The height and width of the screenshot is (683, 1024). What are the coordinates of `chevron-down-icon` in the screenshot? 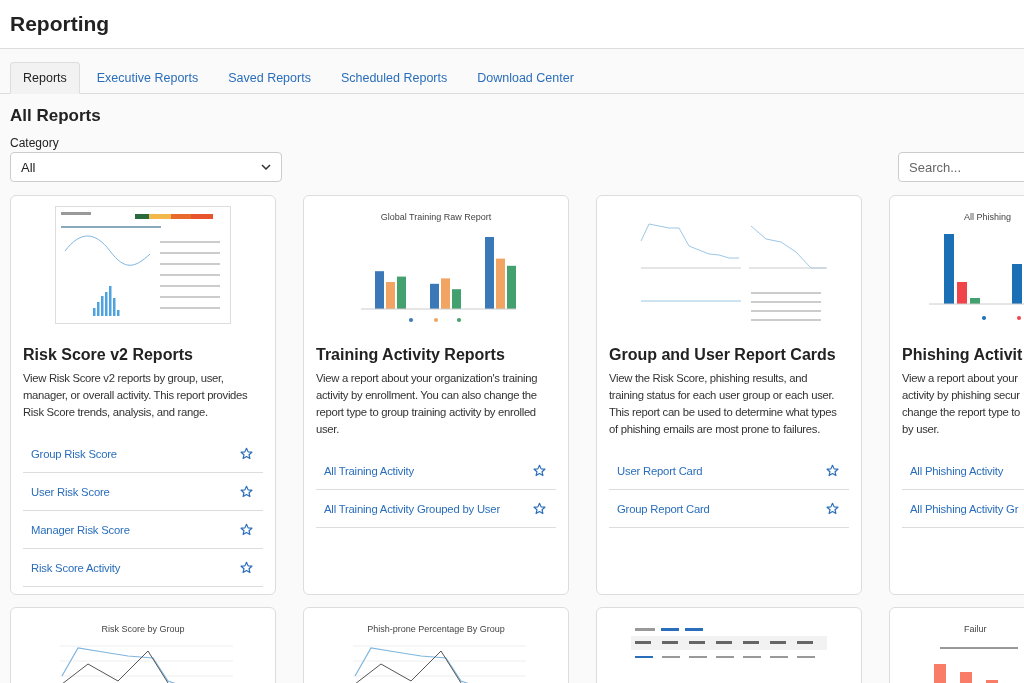 It's located at (266, 167).